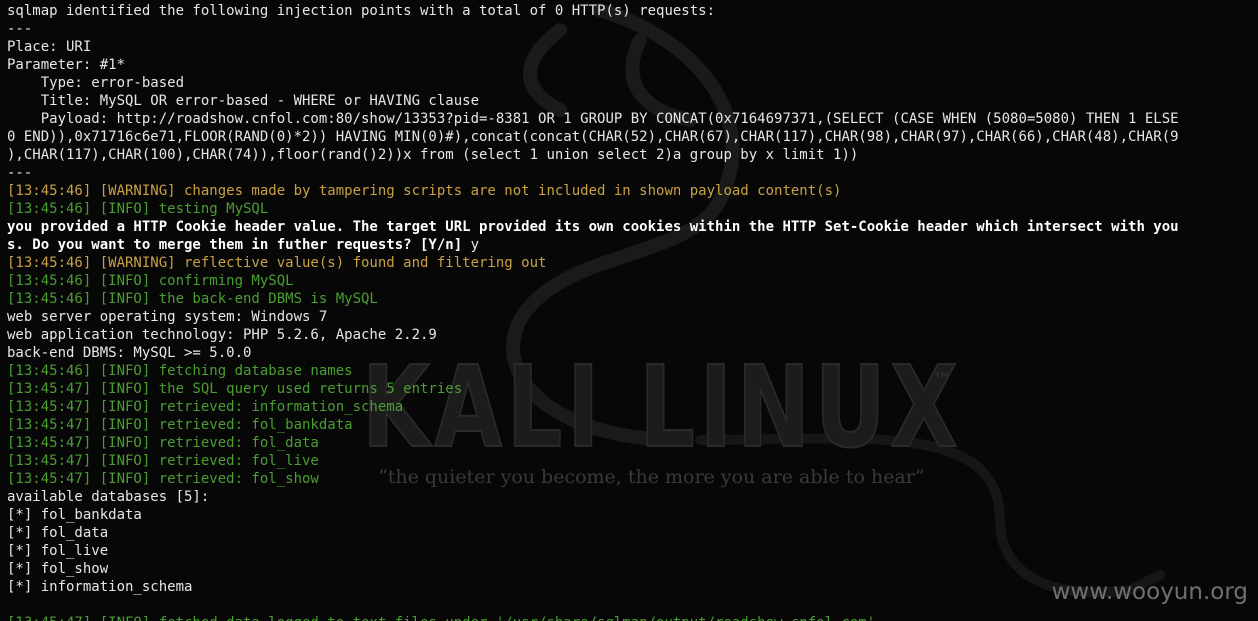 The image size is (1258, 621). Describe the element at coordinates (96, 83) in the screenshot. I see `line-text: Type: error-based` at that location.